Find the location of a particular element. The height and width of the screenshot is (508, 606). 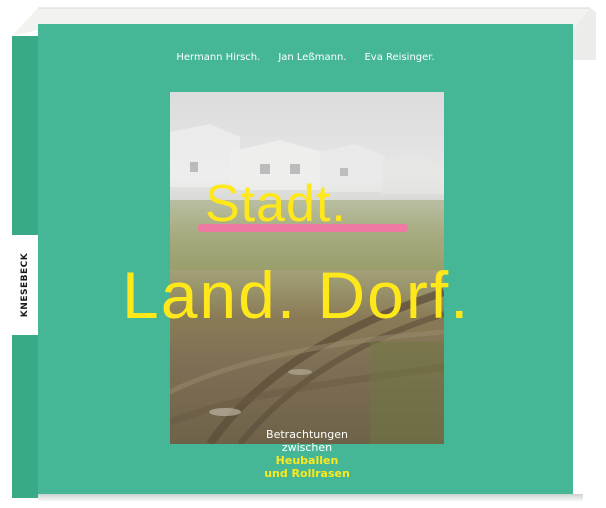

author-name: Jan Leßmann. is located at coordinates (312, 57).